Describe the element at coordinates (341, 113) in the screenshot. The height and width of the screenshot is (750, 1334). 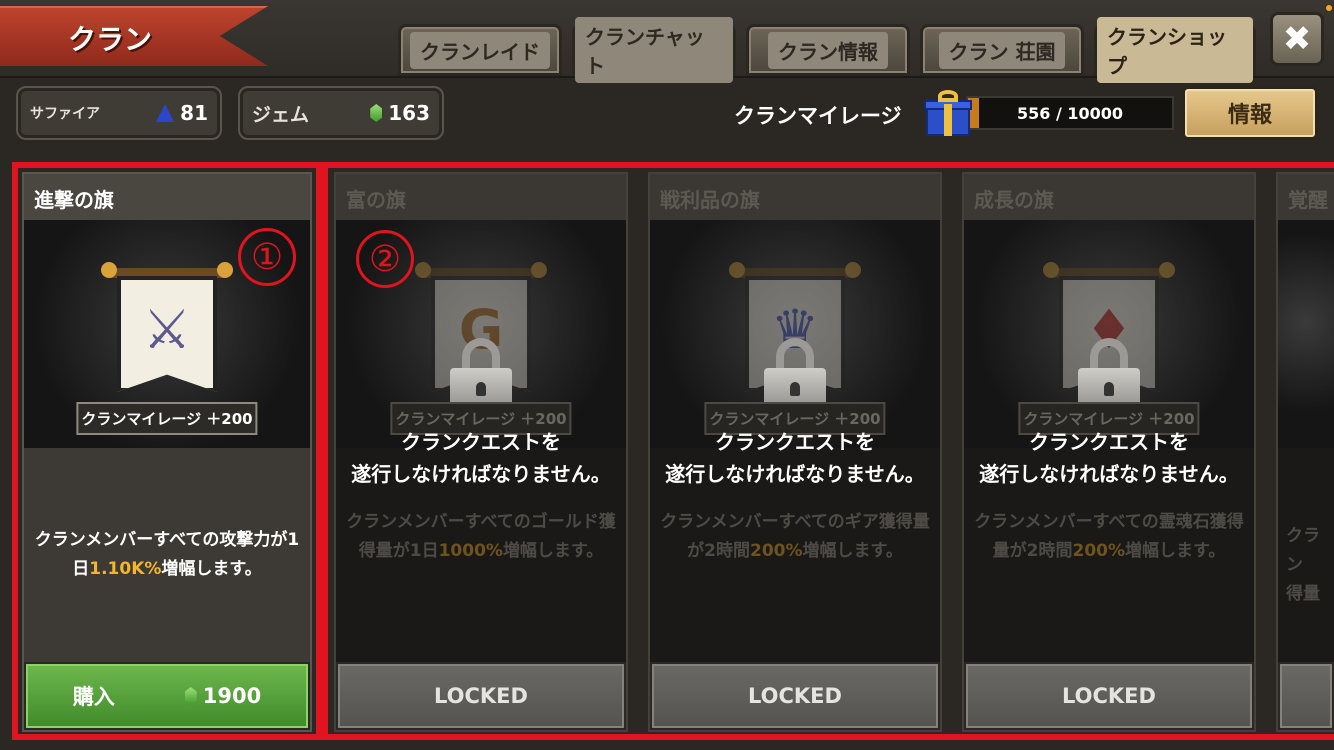
I see `gem-pill: ジェム 163` at that location.